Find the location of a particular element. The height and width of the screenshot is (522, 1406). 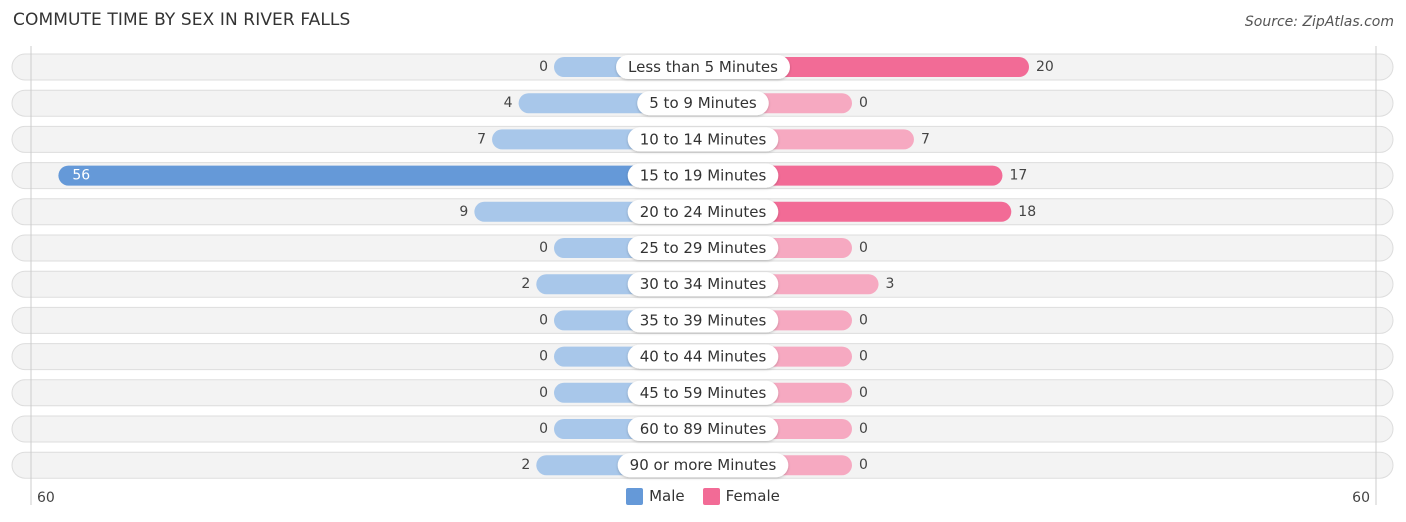

legend-item-female: Female is located at coordinates (741, 496).